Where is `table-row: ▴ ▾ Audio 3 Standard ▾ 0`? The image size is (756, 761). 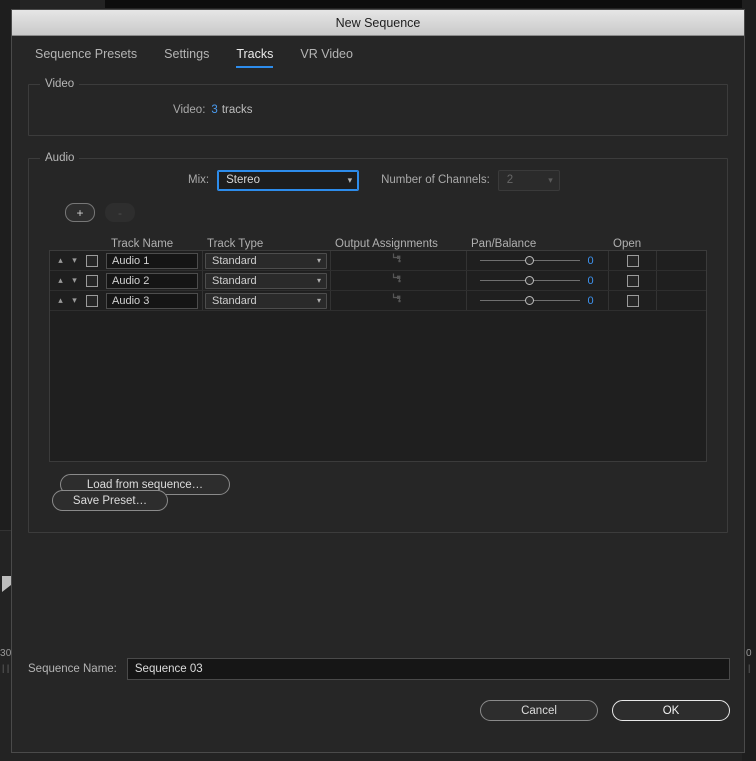
table-row: ▴ ▾ Audio 3 Standard ▾ 0 is located at coordinates (378, 301).